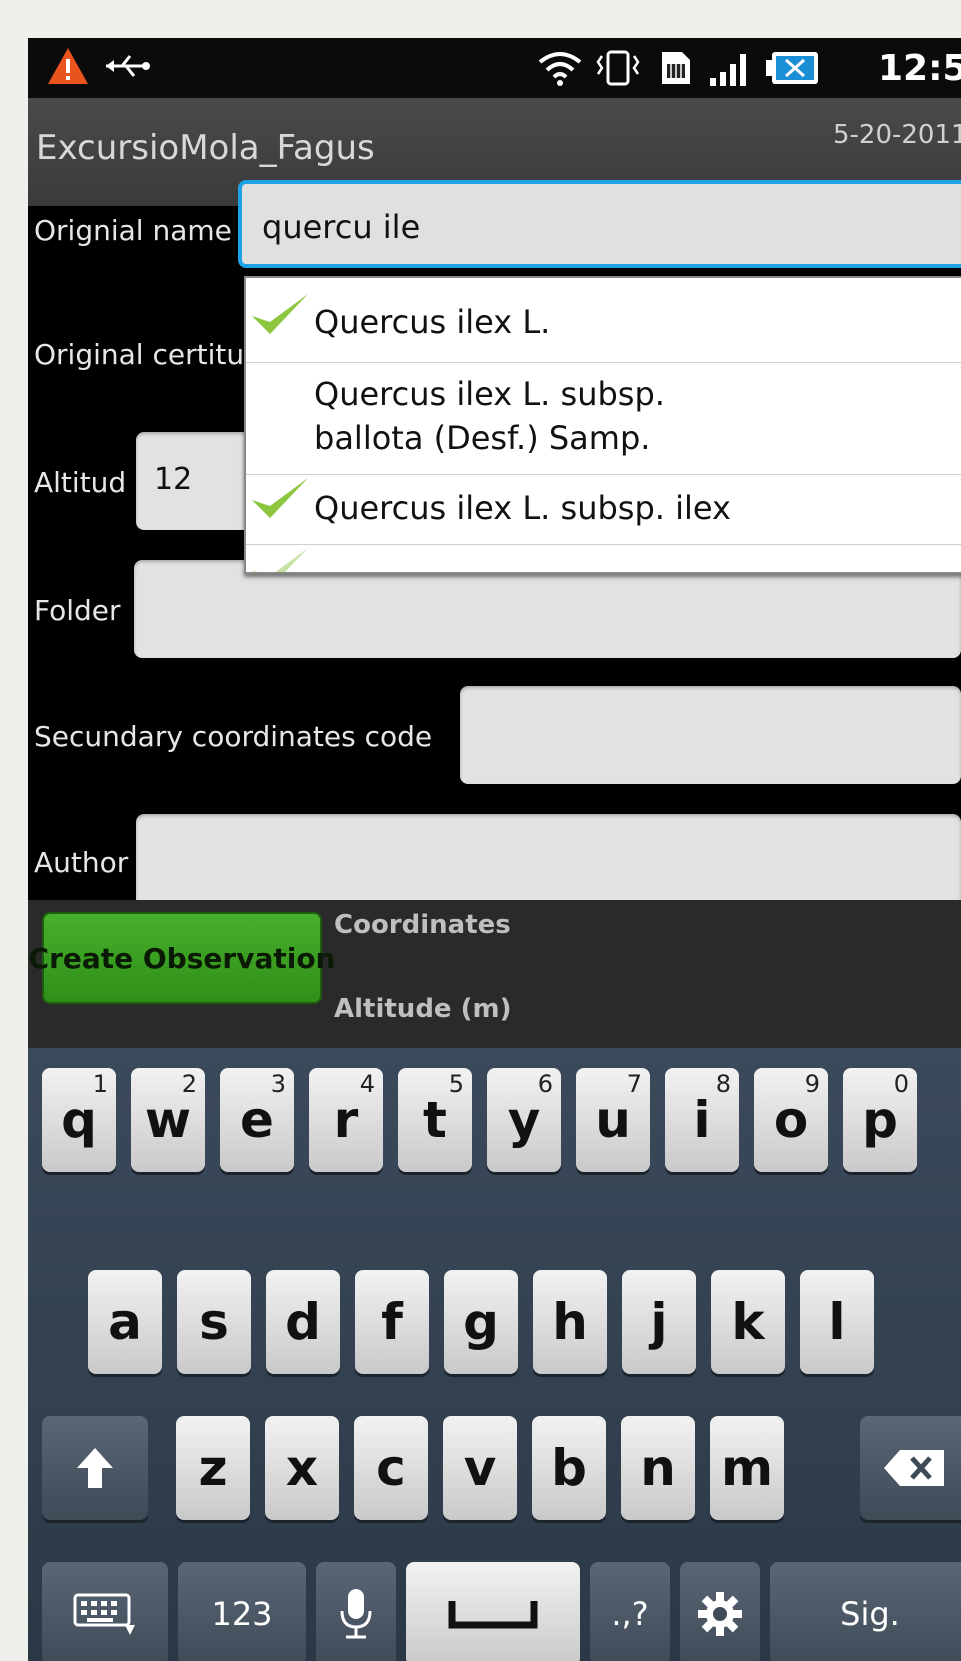 This screenshot has height=1661, width=961. I want to click on app-date: 5-20-2011, so click(897, 135).